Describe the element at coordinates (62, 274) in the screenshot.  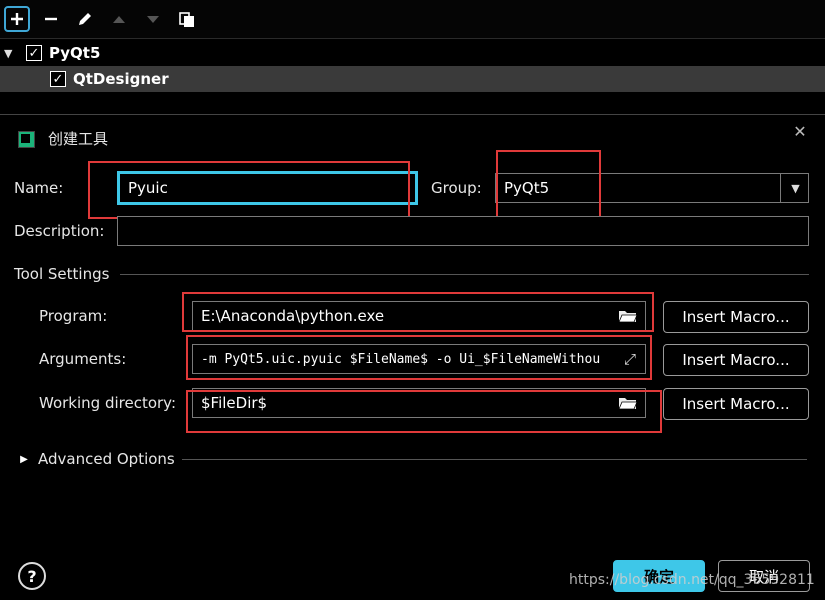
I see `tool-settings-heading: Tool Settings` at that location.